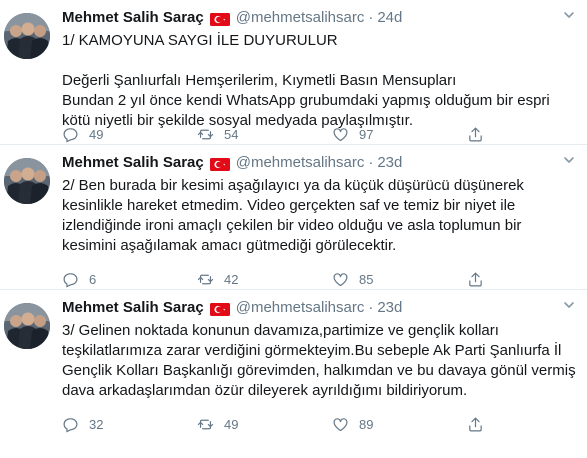 The image size is (587, 458). I want to click on like-count: 85, so click(366, 279).